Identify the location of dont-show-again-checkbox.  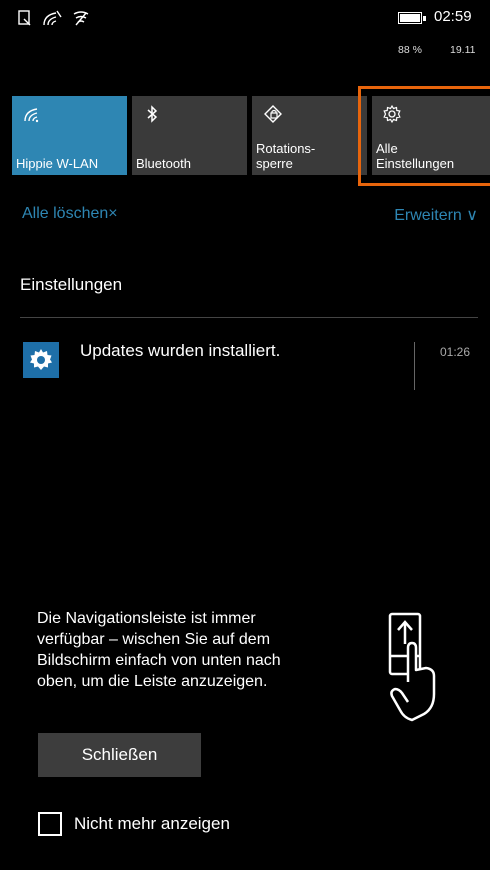
(50, 824).